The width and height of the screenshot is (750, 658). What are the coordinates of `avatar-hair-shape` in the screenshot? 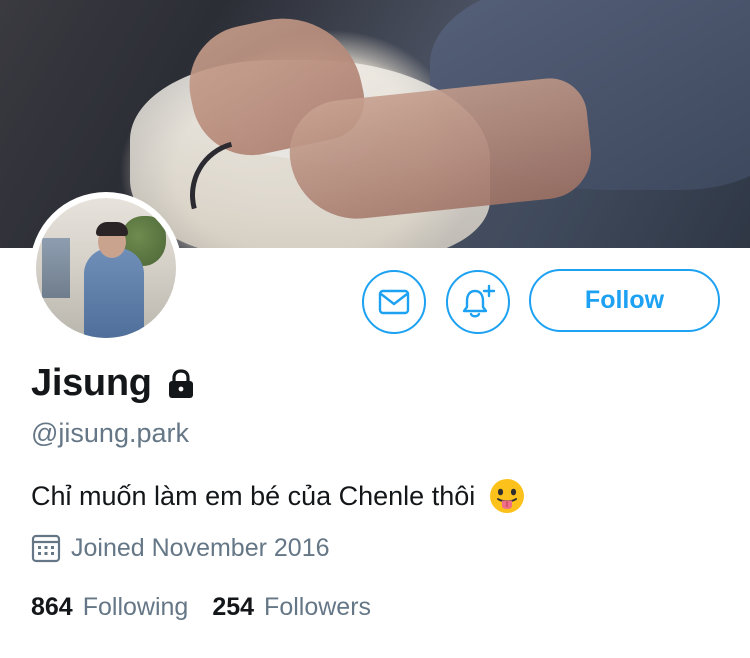 It's located at (112, 229).